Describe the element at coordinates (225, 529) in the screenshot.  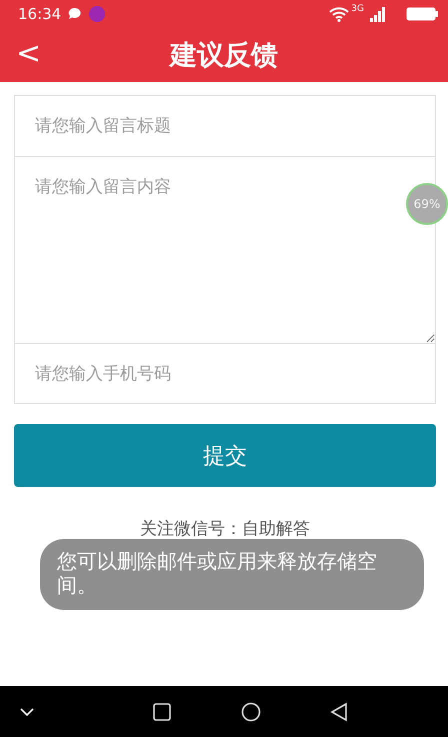
I see `wechat-note: 关注微信号：自助解答` at that location.